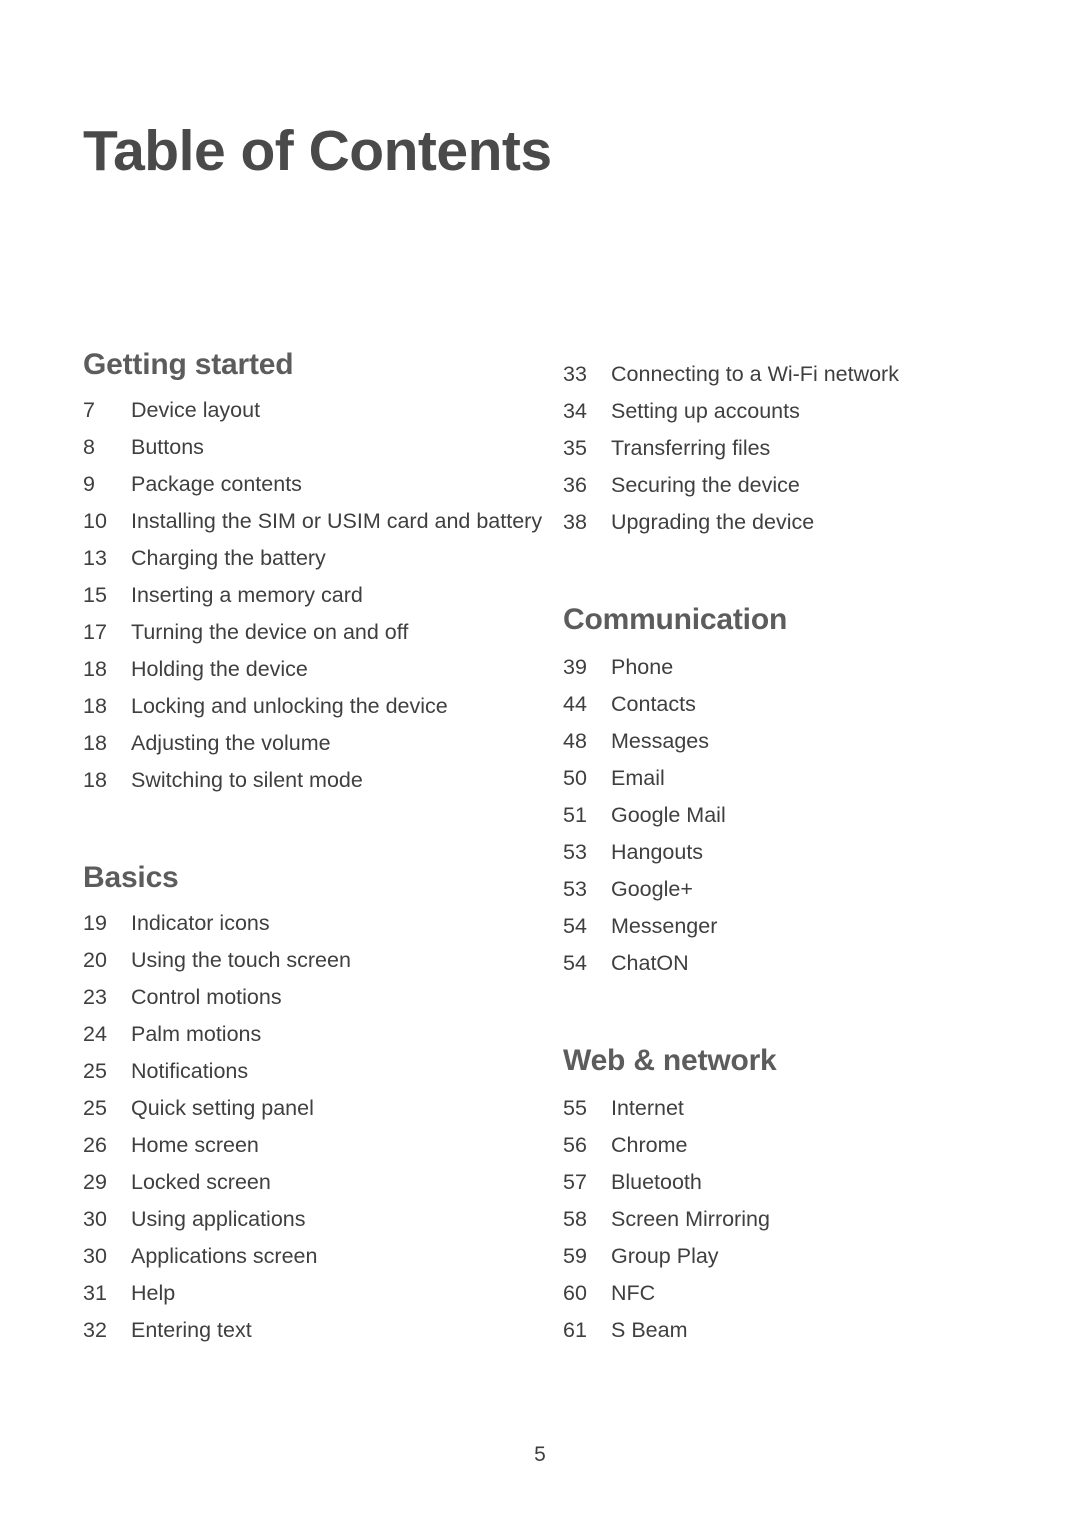 This screenshot has height=1527, width=1080. I want to click on toc-entry-label: Charging the battery, so click(228, 558).